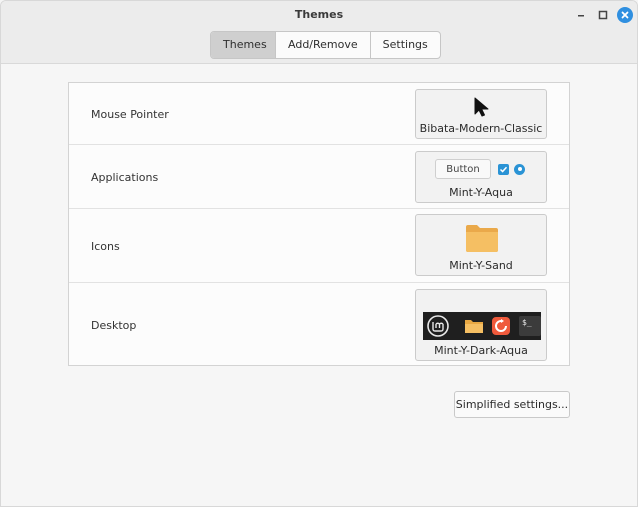 This screenshot has height=507, width=638. What do you see at coordinates (501, 326) in the screenshot?
I see `software-manager-icon` at bounding box center [501, 326].